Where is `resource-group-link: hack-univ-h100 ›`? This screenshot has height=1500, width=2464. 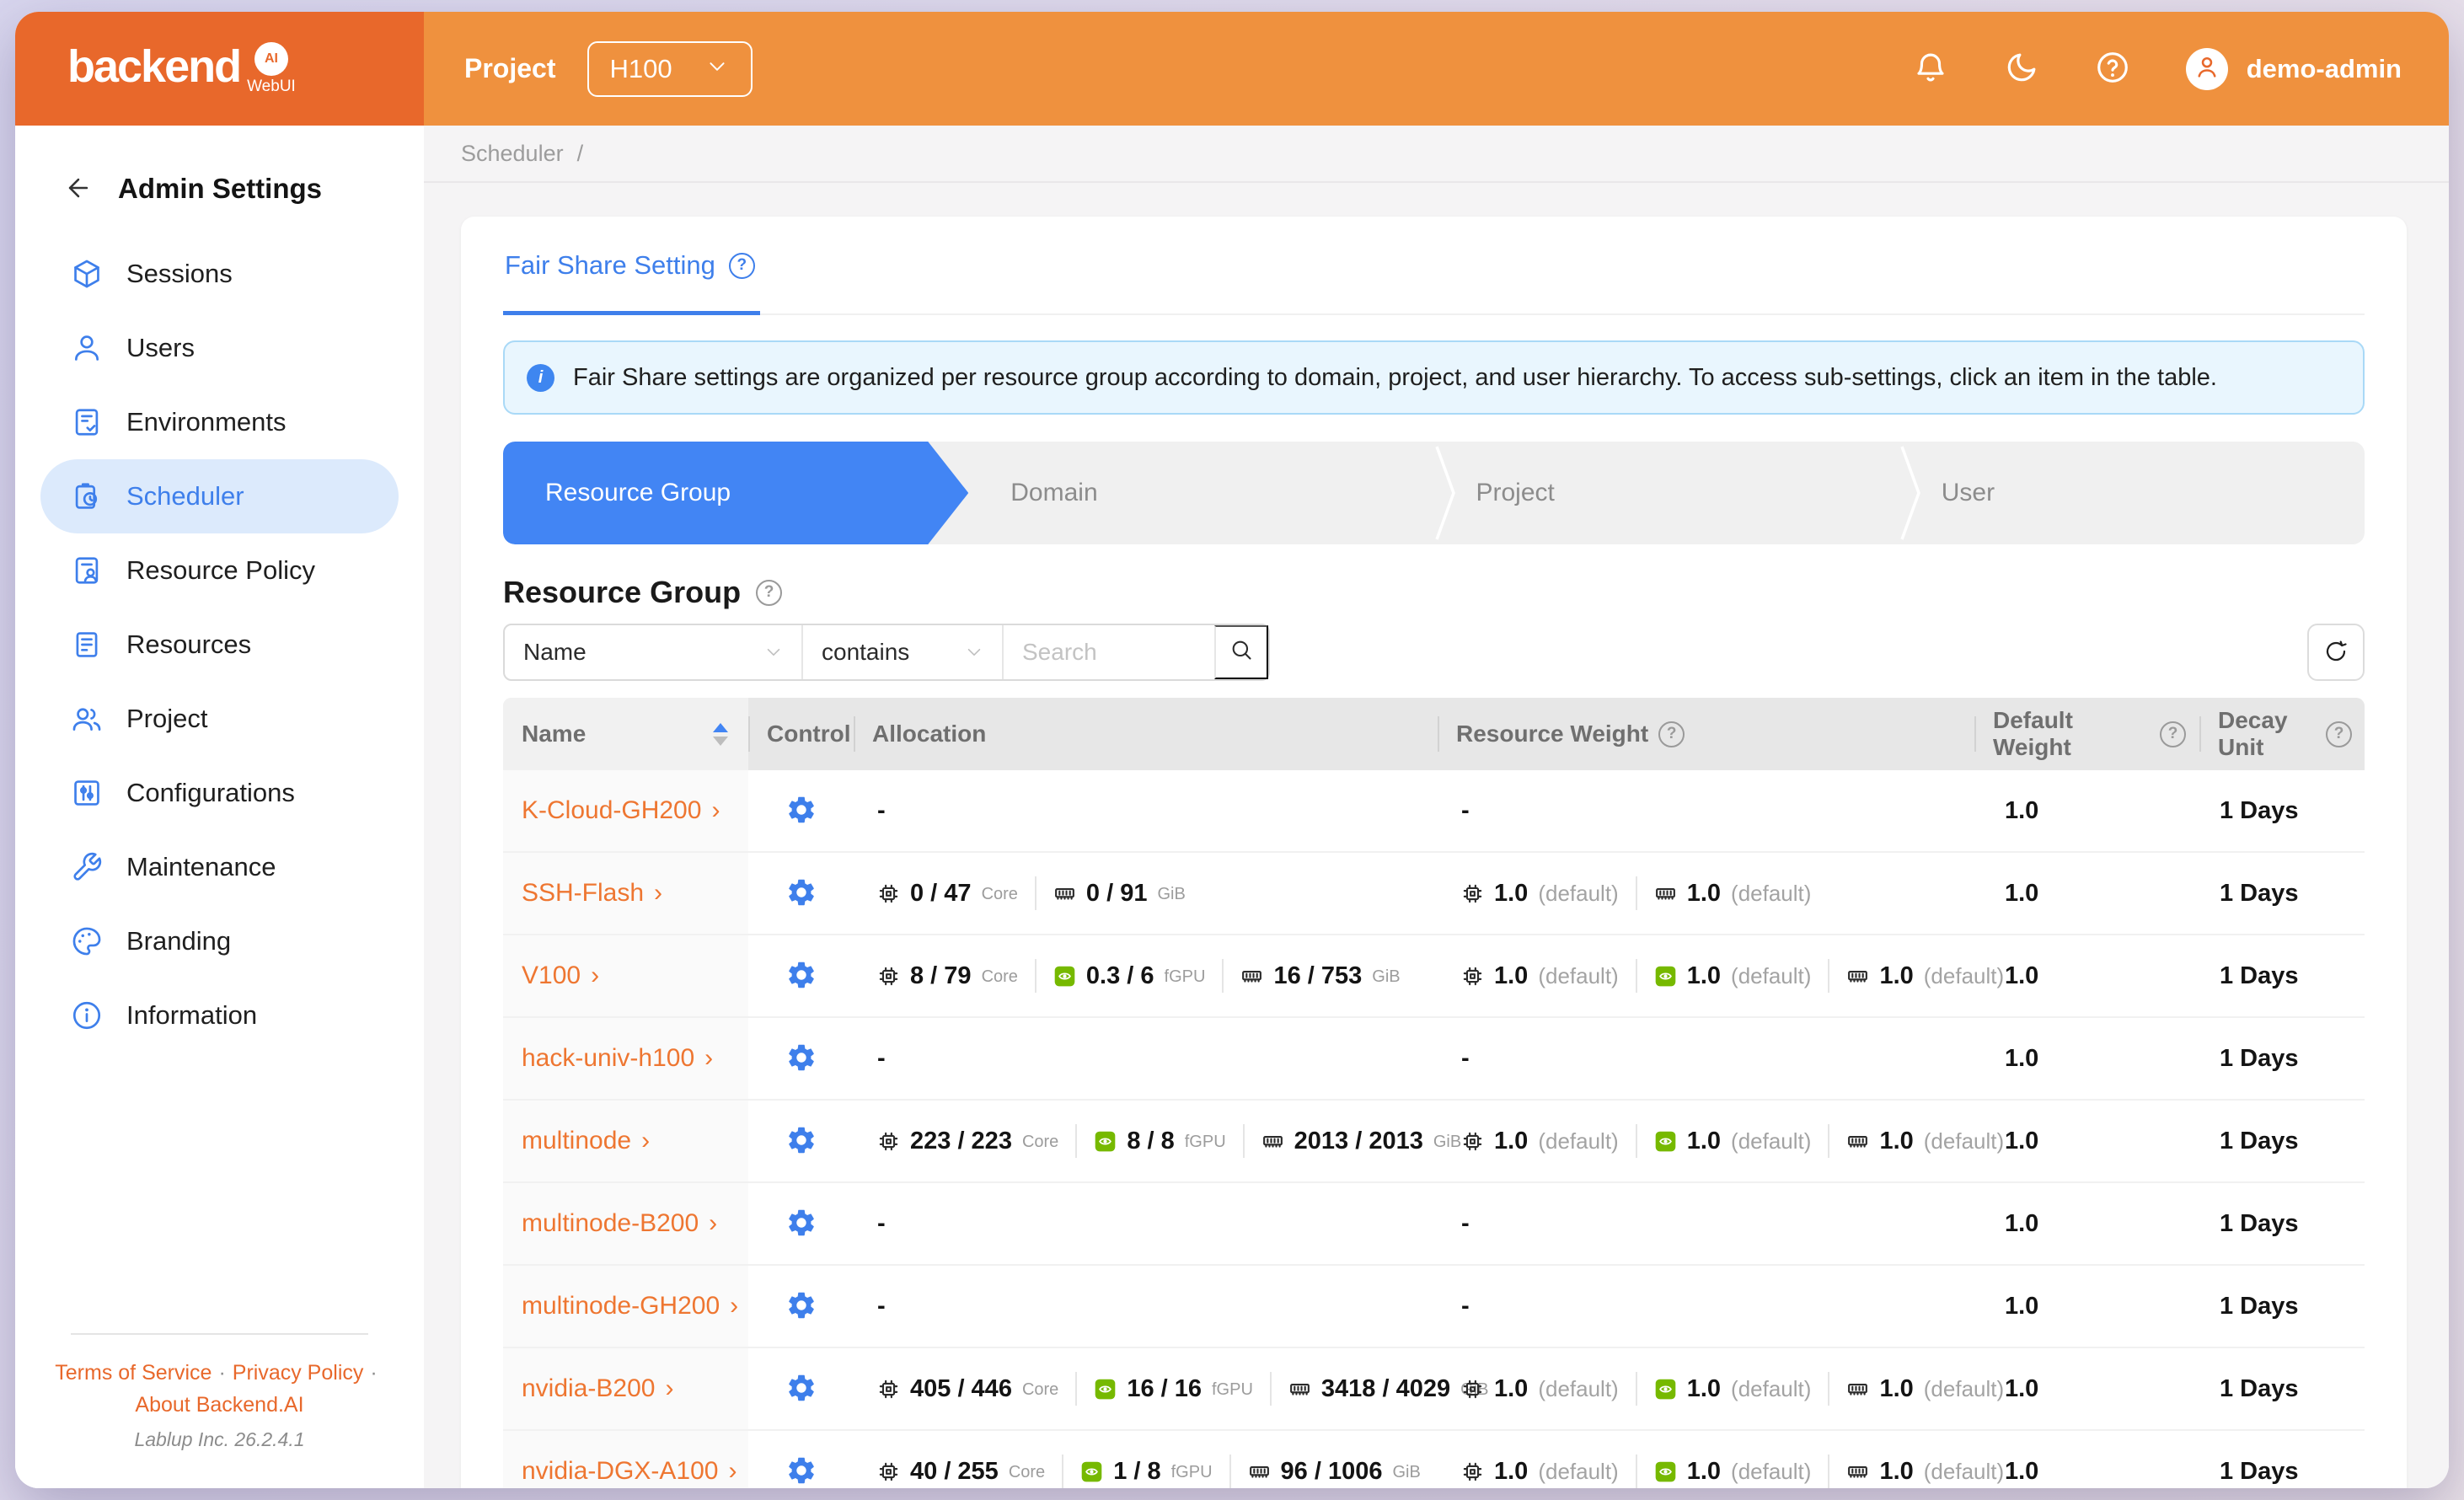 resource-group-link: hack-univ-h100 › is located at coordinates (618, 1058).